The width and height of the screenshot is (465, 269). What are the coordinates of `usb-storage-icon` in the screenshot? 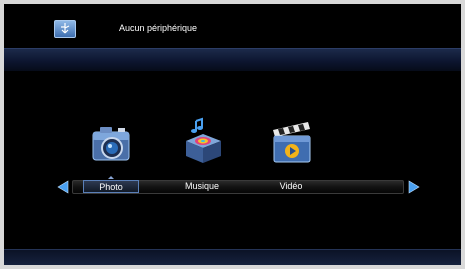 It's located at (65, 29).